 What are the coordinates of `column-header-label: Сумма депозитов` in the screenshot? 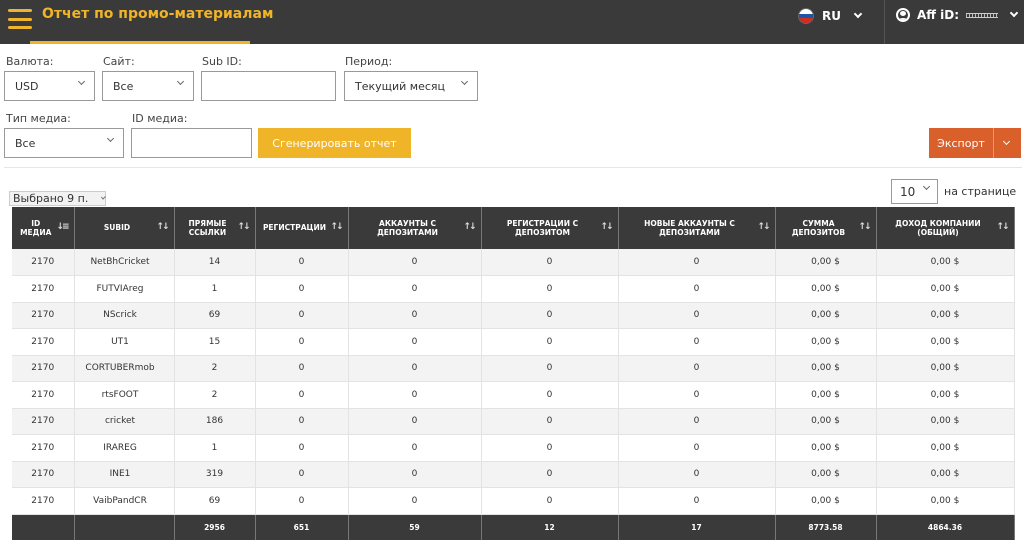 It's located at (818, 227).